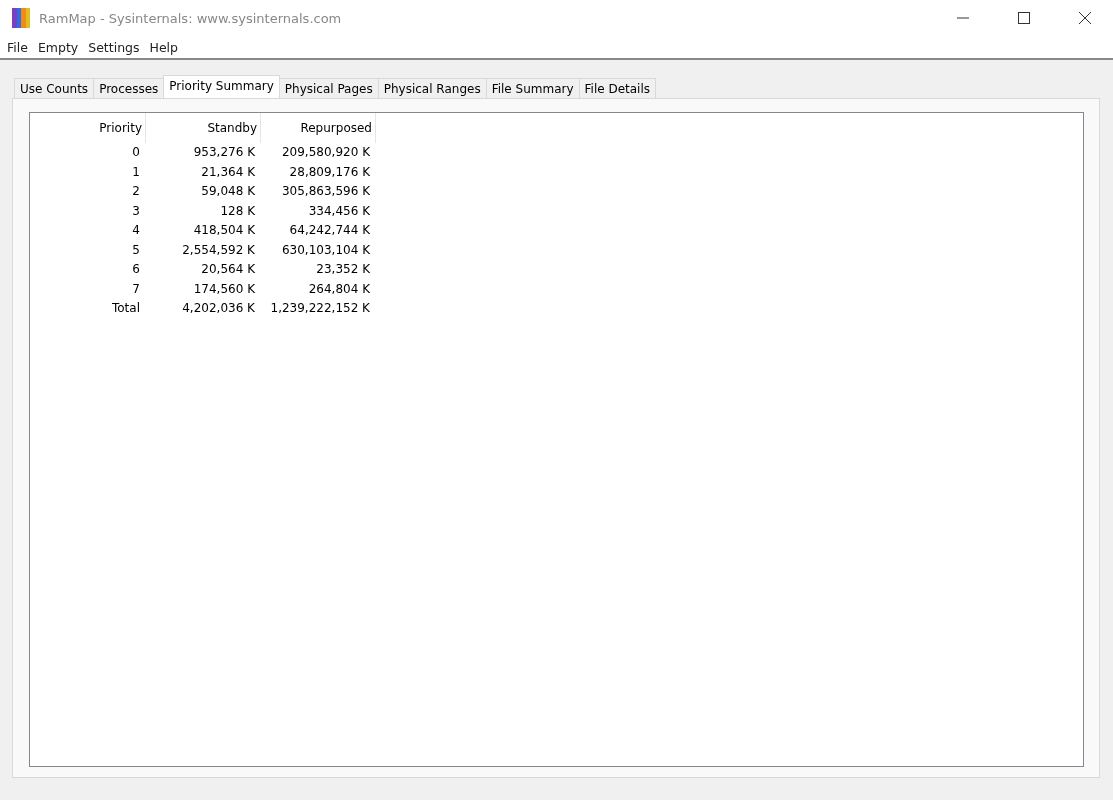 The width and height of the screenshot is (1113, 800). I want to click on table-cell-text: 20,564 K, so click(228, 269).